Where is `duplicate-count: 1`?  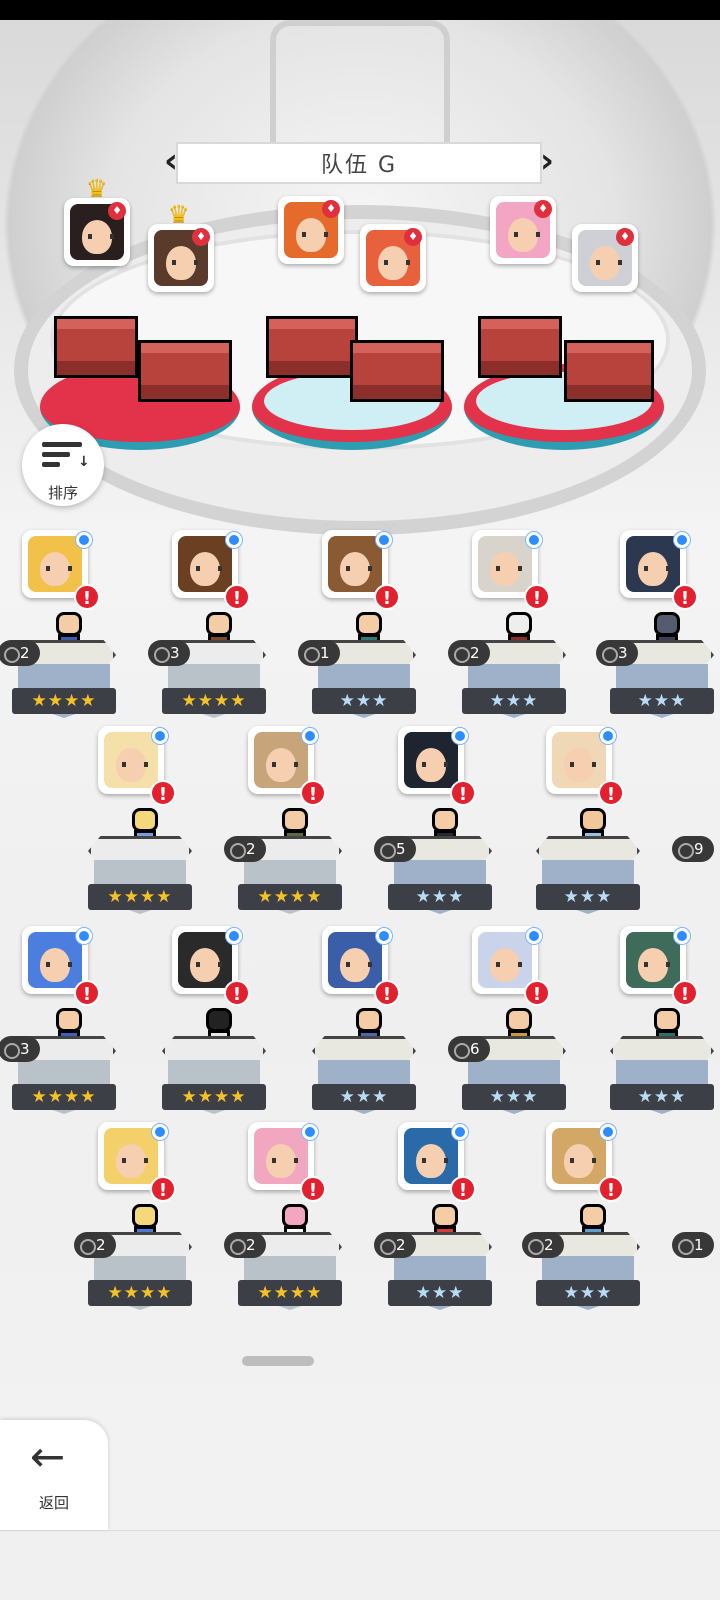
duplicate-count: 1 is located at coordinates (693, 1245).